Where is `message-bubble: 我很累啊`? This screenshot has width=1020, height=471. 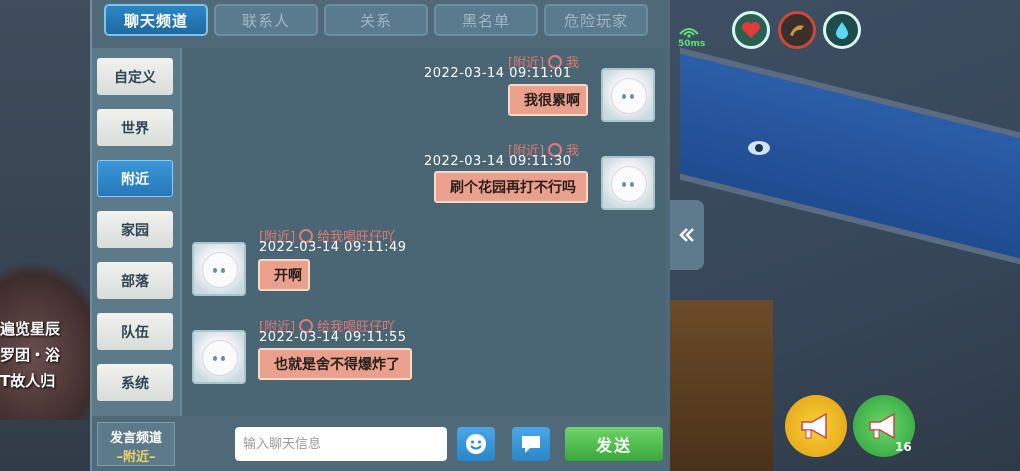
message-bubble: 我很累啊 is located at coordinates (548, 100).